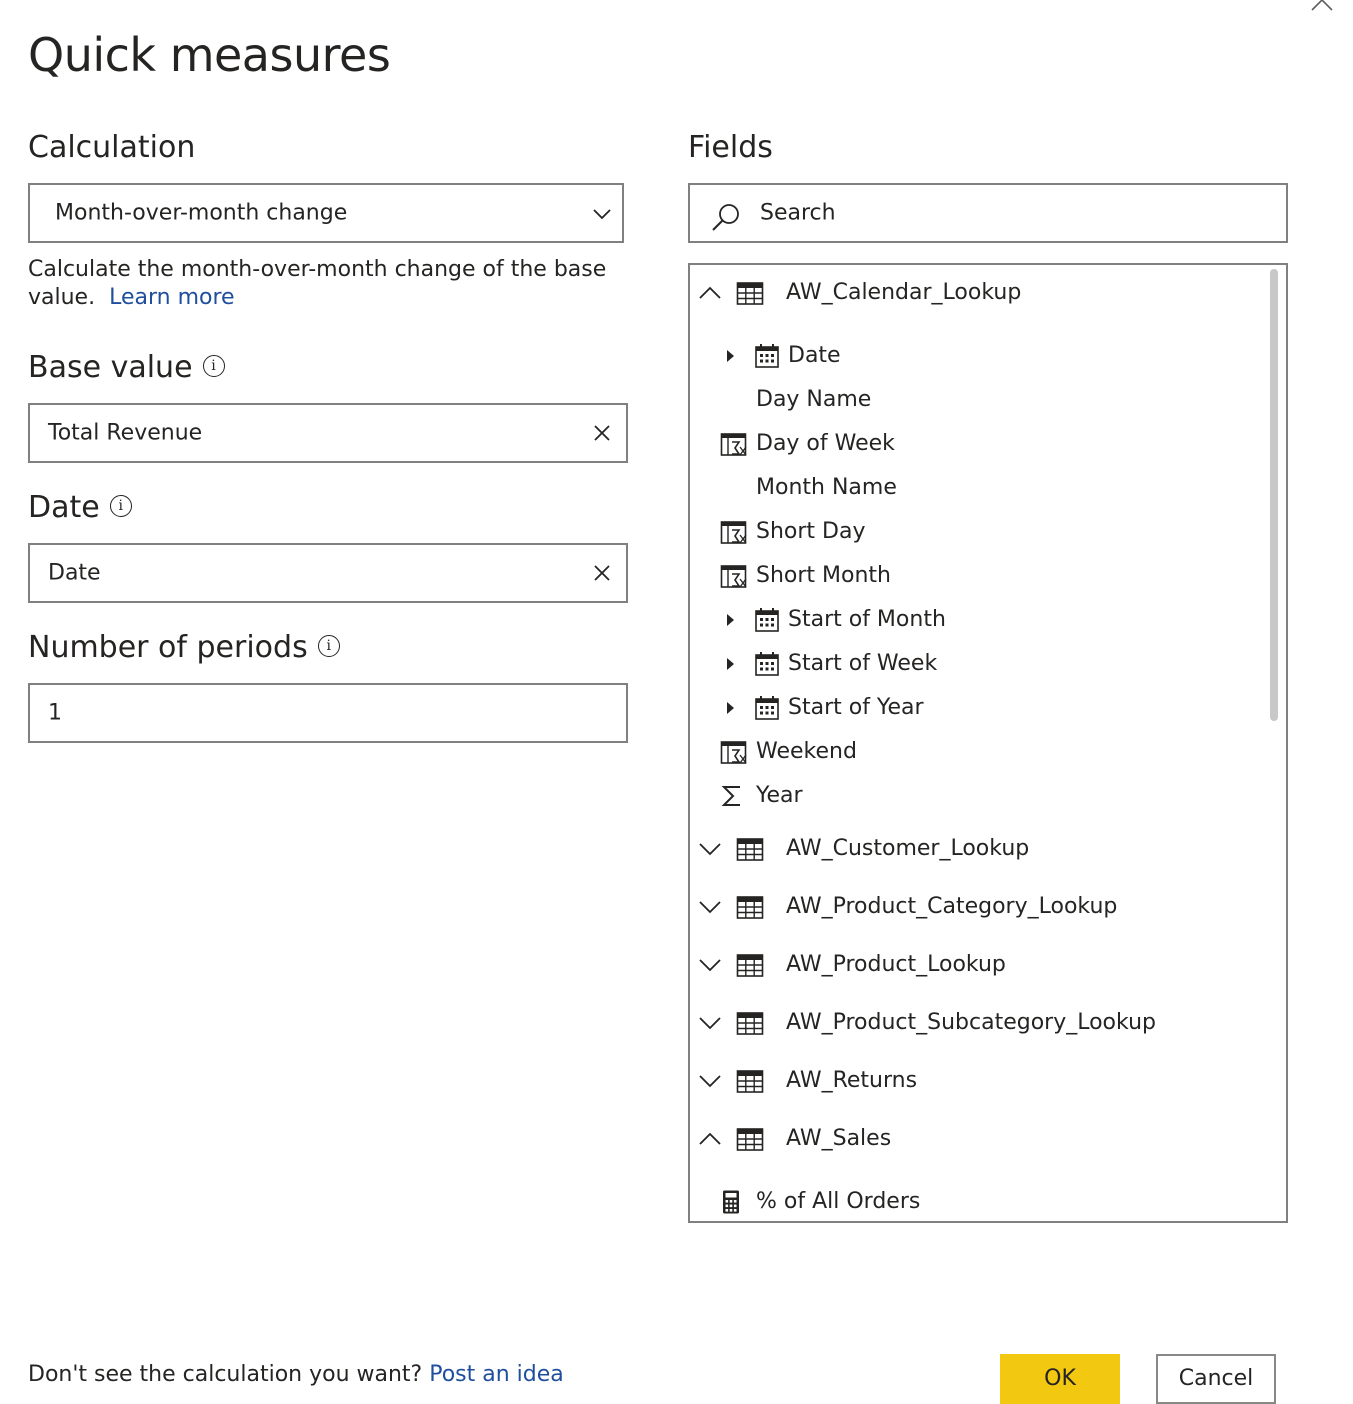  I want to click on field-name: Date, so click(814, 355).